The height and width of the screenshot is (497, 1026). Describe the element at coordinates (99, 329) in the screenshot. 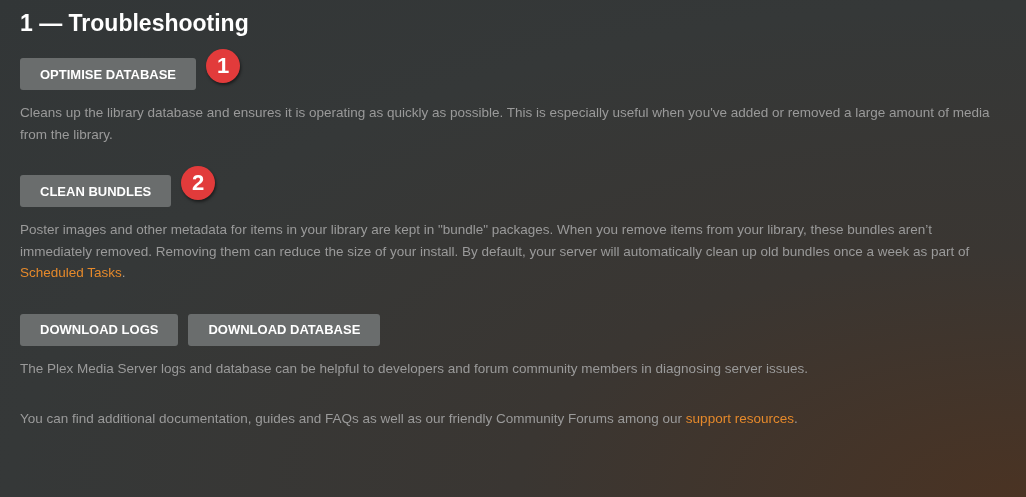

I see `action-button: DOWNLOAD LOGS` at that location.